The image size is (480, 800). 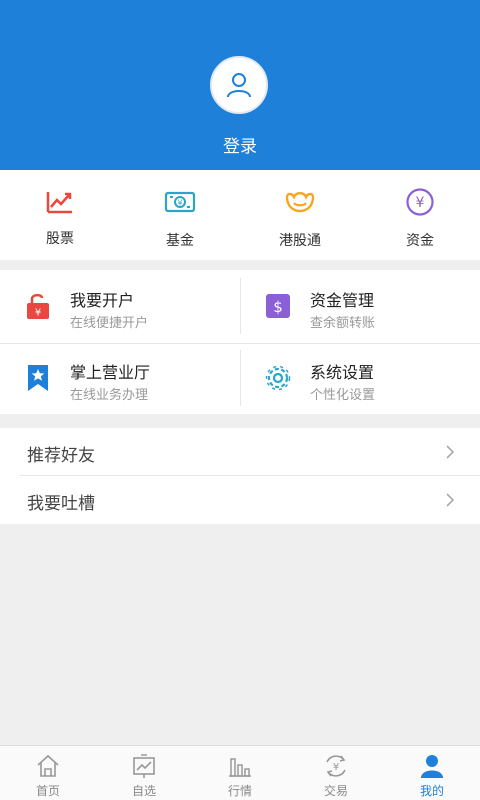 I want to click on menu-list: 推荐好友 我要吐槽, so click(x=240, y=476).